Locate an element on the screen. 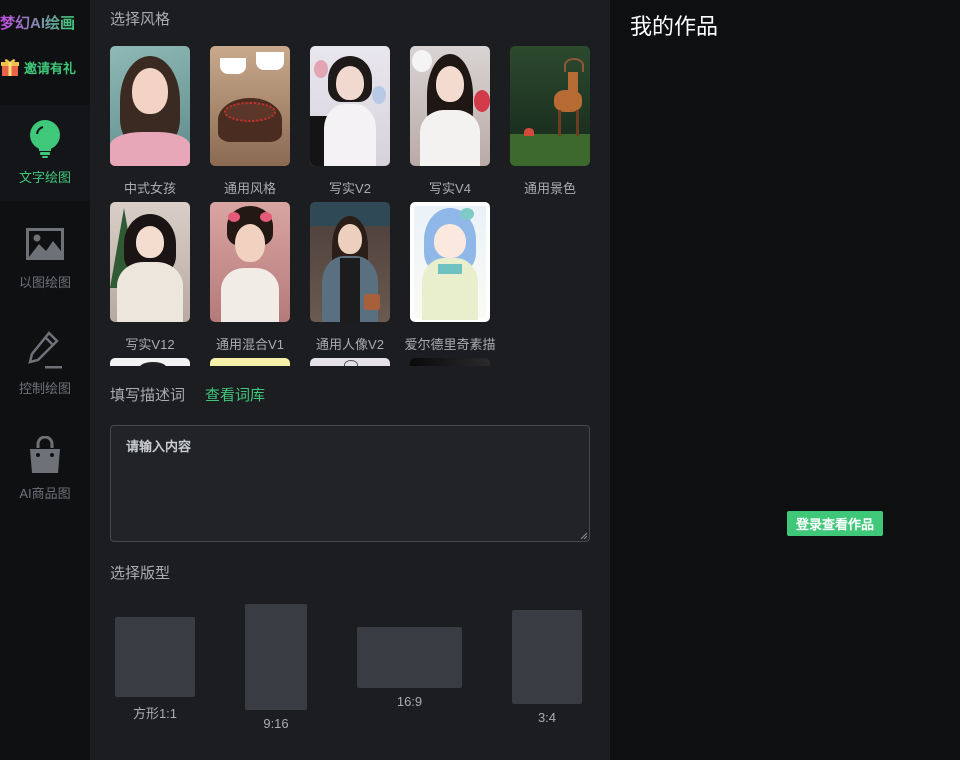 The height and width of the screenshot is (760, 960). style-label: 中式女孩 is located at coordinates (149, 188).